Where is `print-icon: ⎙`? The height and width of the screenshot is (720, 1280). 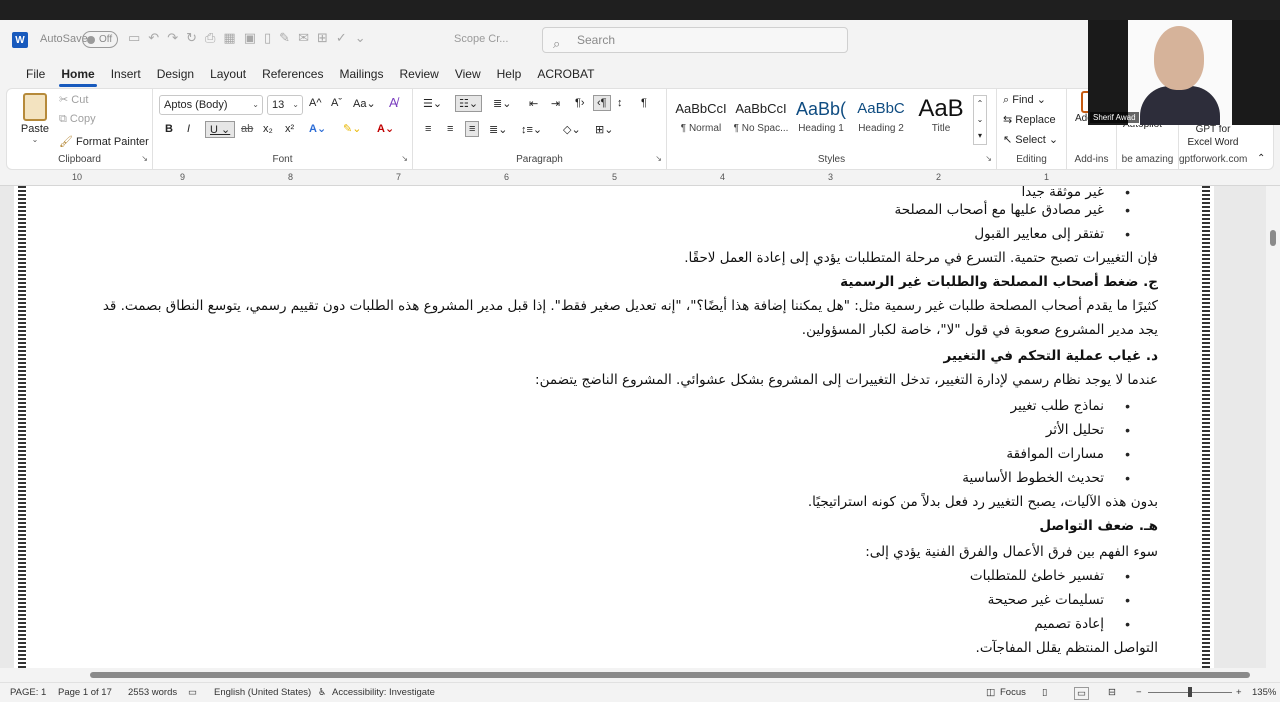
print-icon: ⎙ is located at coordinates (210, 38).